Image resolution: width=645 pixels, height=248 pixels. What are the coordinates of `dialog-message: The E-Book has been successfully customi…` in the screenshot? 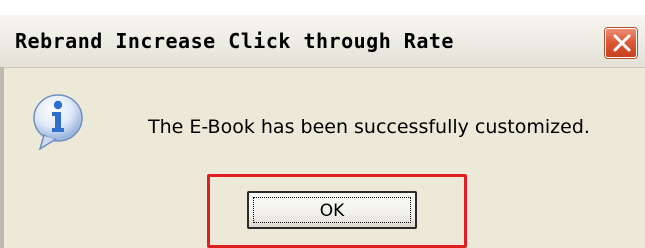 It's located at (369, 127).